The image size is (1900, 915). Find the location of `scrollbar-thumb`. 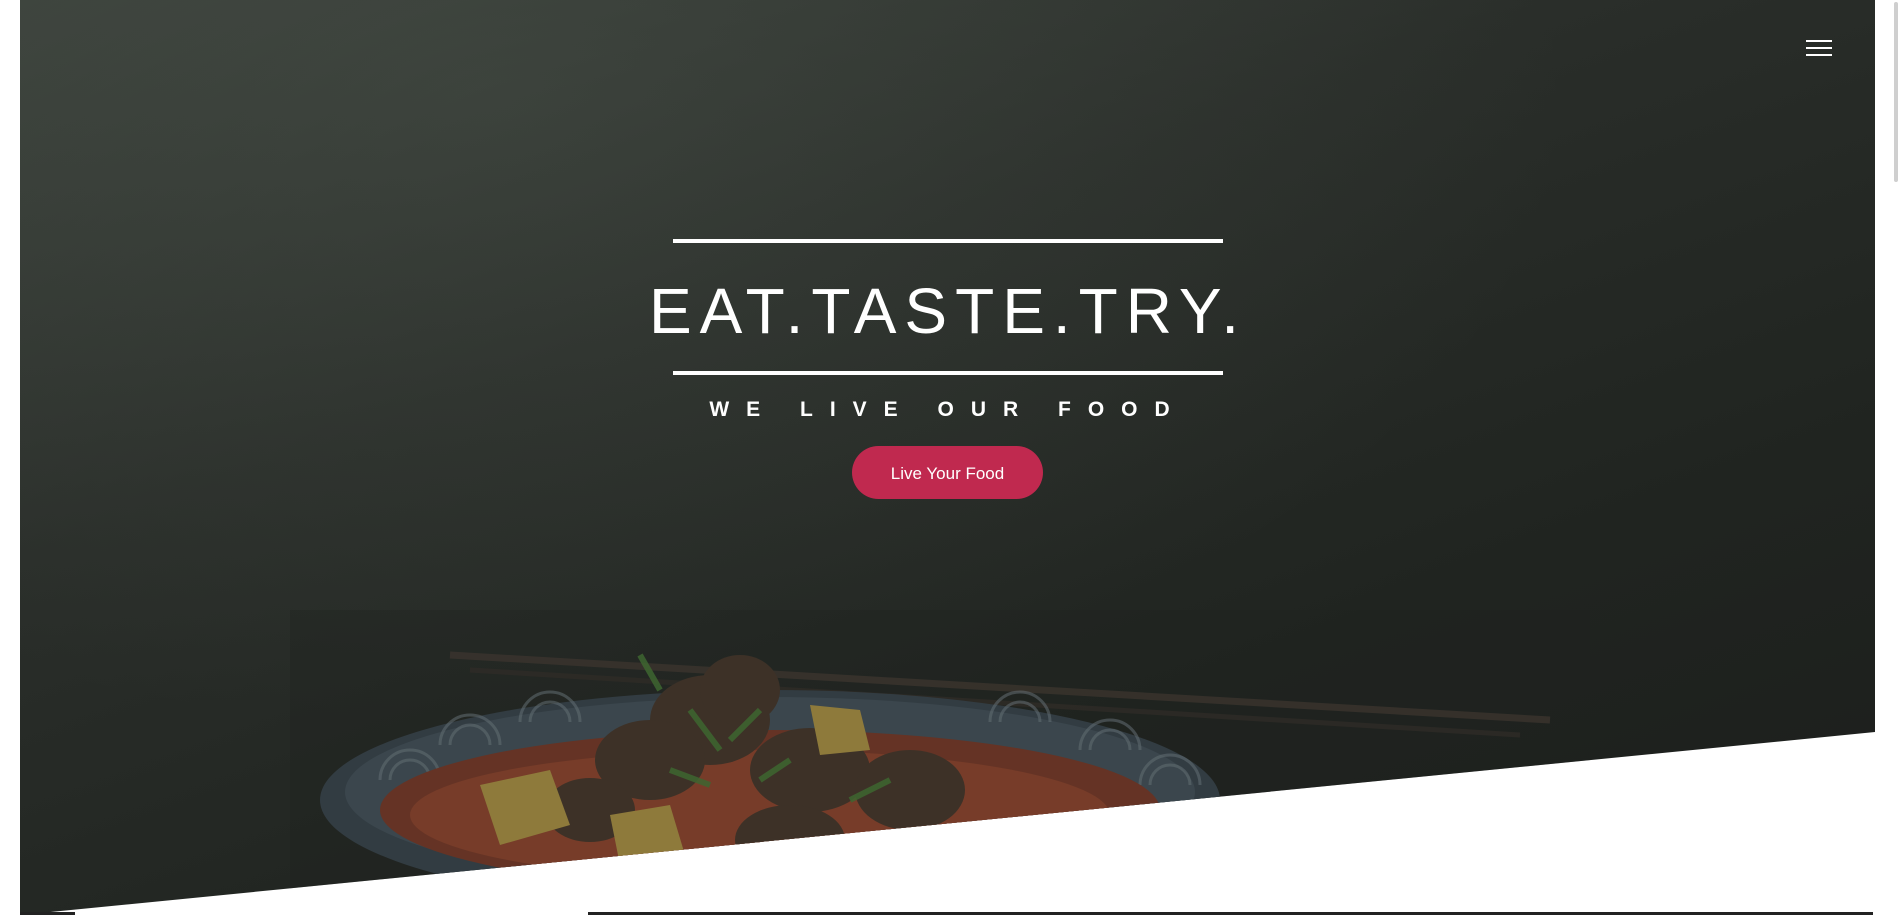

scrollbar-thumb is located at coordinates (1896, 92).